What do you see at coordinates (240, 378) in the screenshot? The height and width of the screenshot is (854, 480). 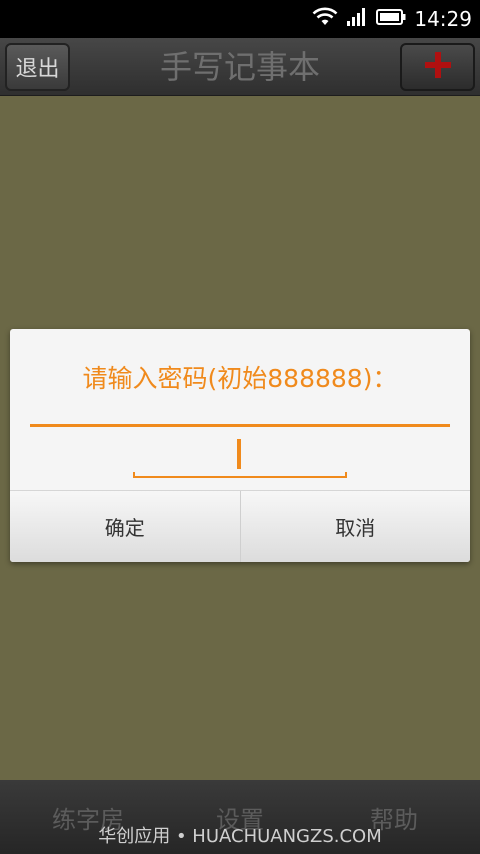 I see `dialog-prompt: 请输入密码(初始888888)：` at bounding box center [240, 378].